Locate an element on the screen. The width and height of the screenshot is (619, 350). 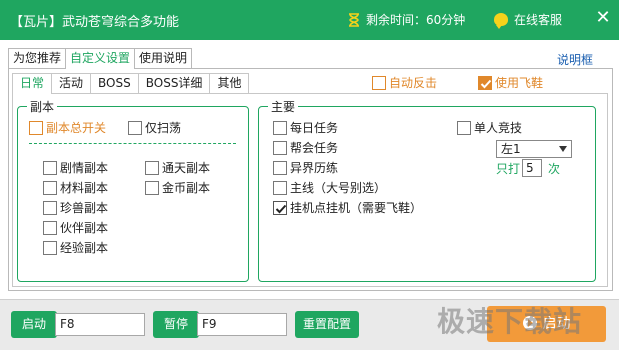
dungeon-item-checkbox: 材料副本 is located at coordinates (75, 187).